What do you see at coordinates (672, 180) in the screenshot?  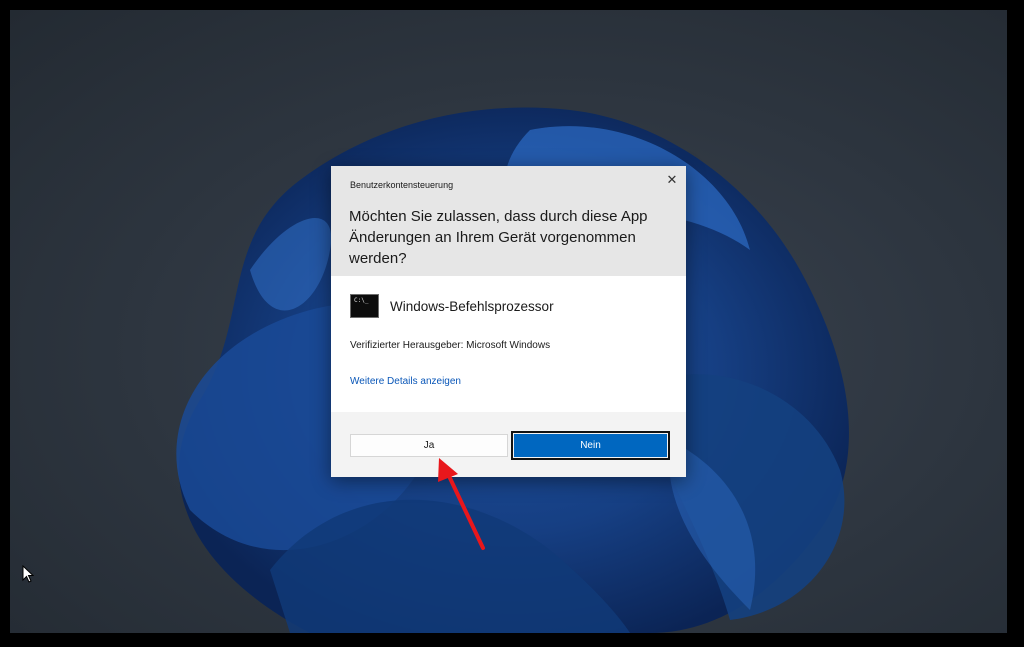 I see `close-icon: ✕` at bounding box center [672, 180].